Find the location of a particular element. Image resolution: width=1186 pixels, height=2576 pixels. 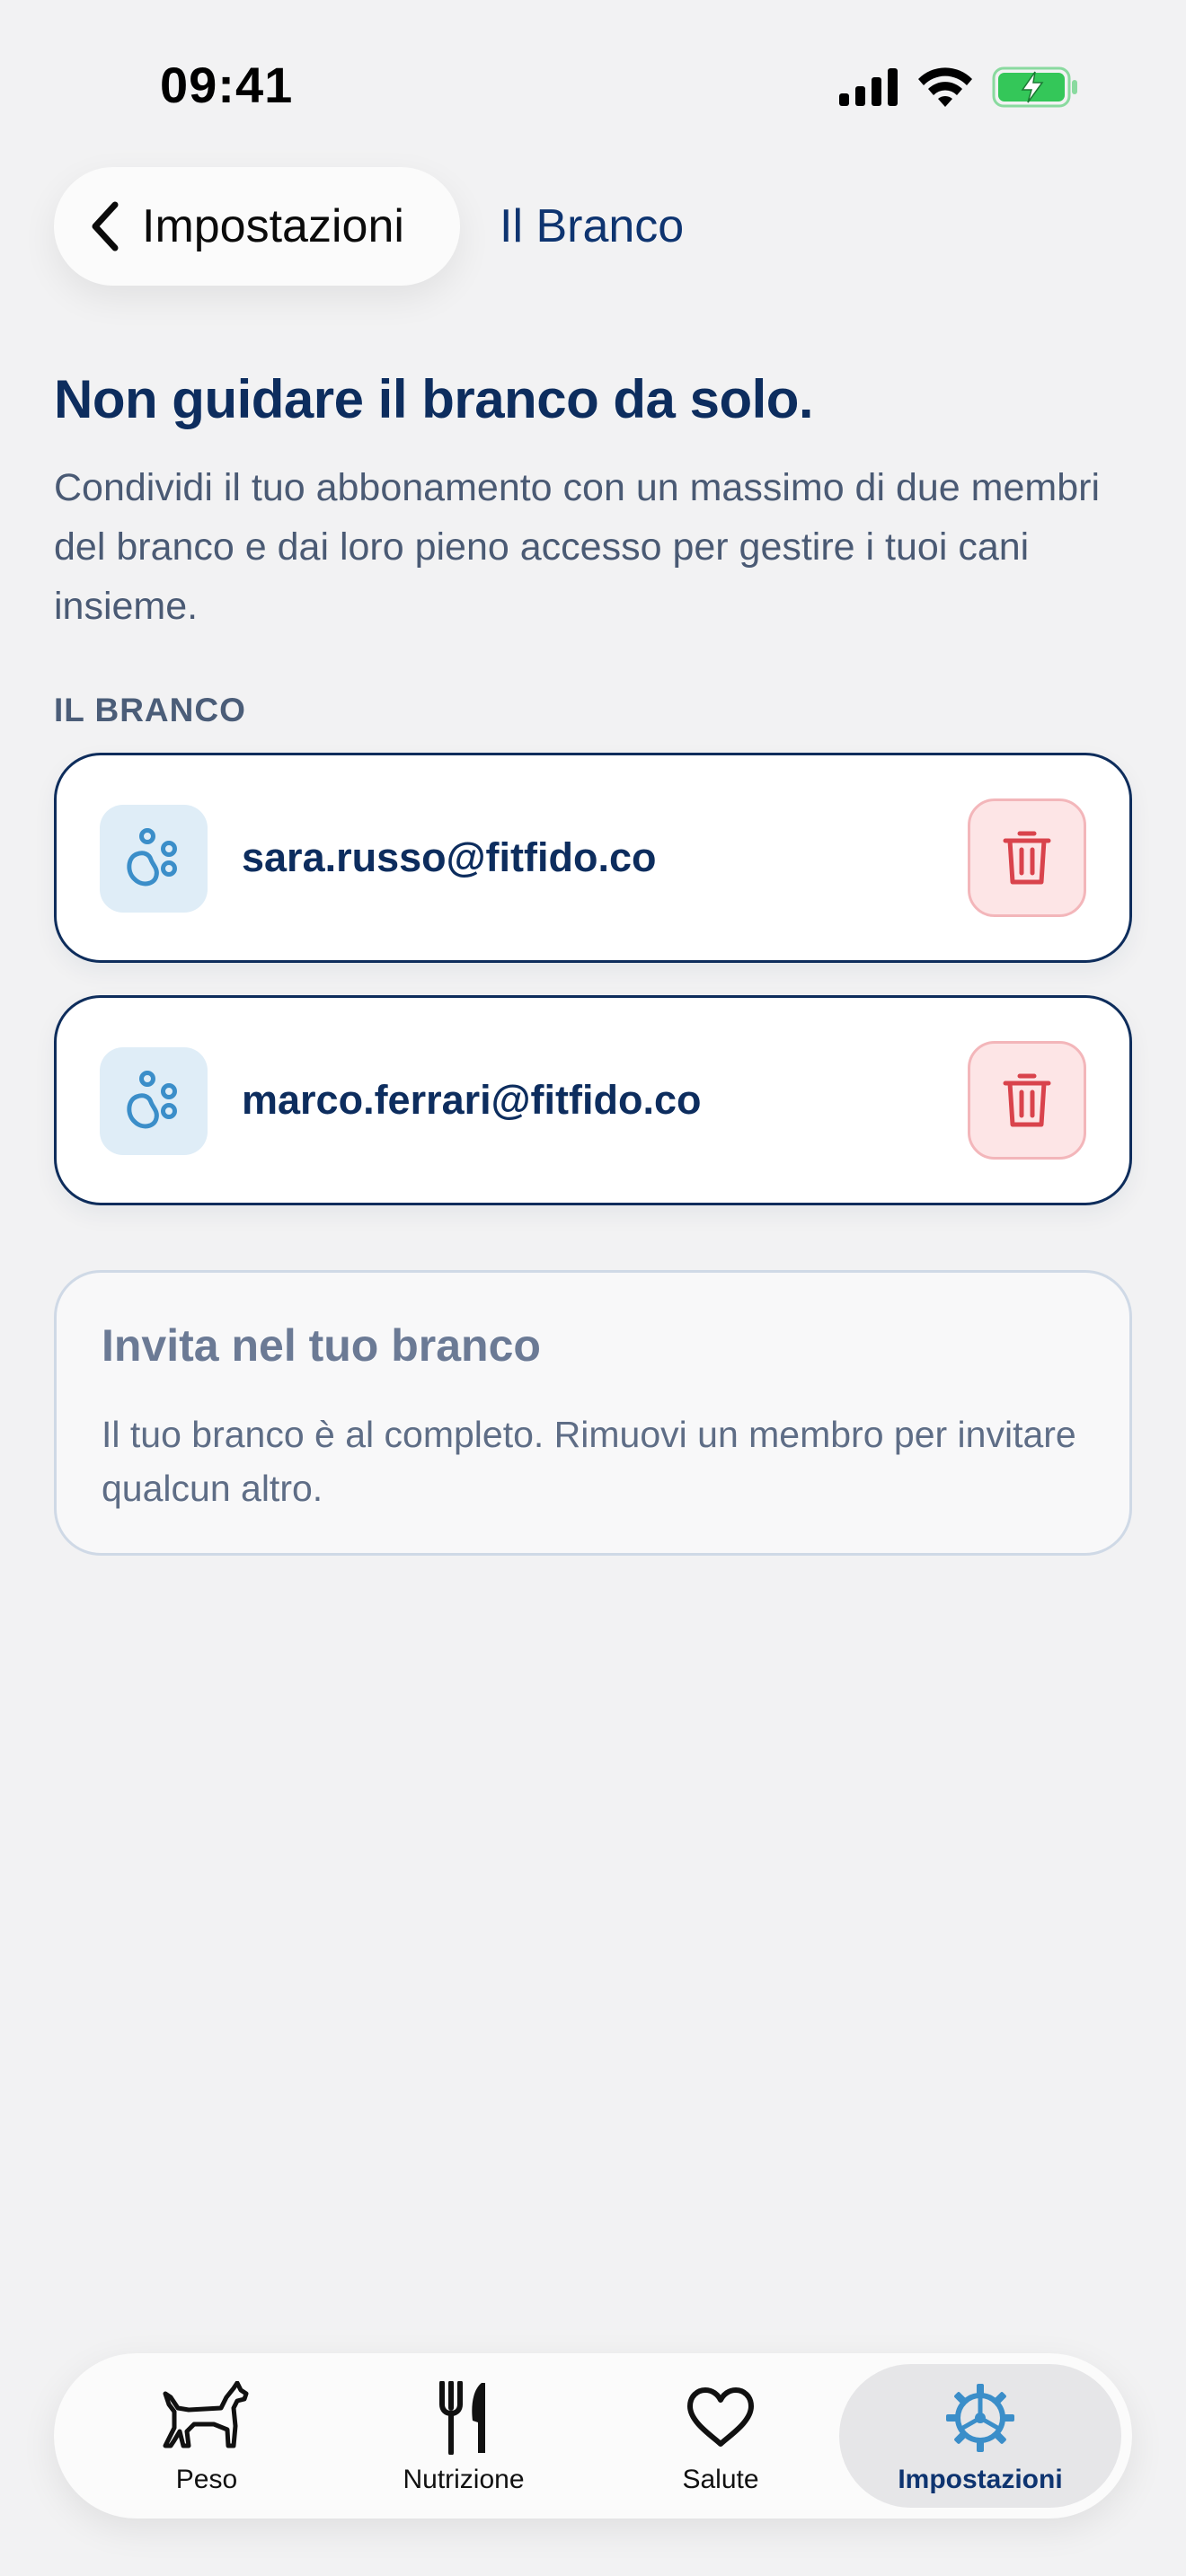

status-icons is located at coordinates (958, 87).